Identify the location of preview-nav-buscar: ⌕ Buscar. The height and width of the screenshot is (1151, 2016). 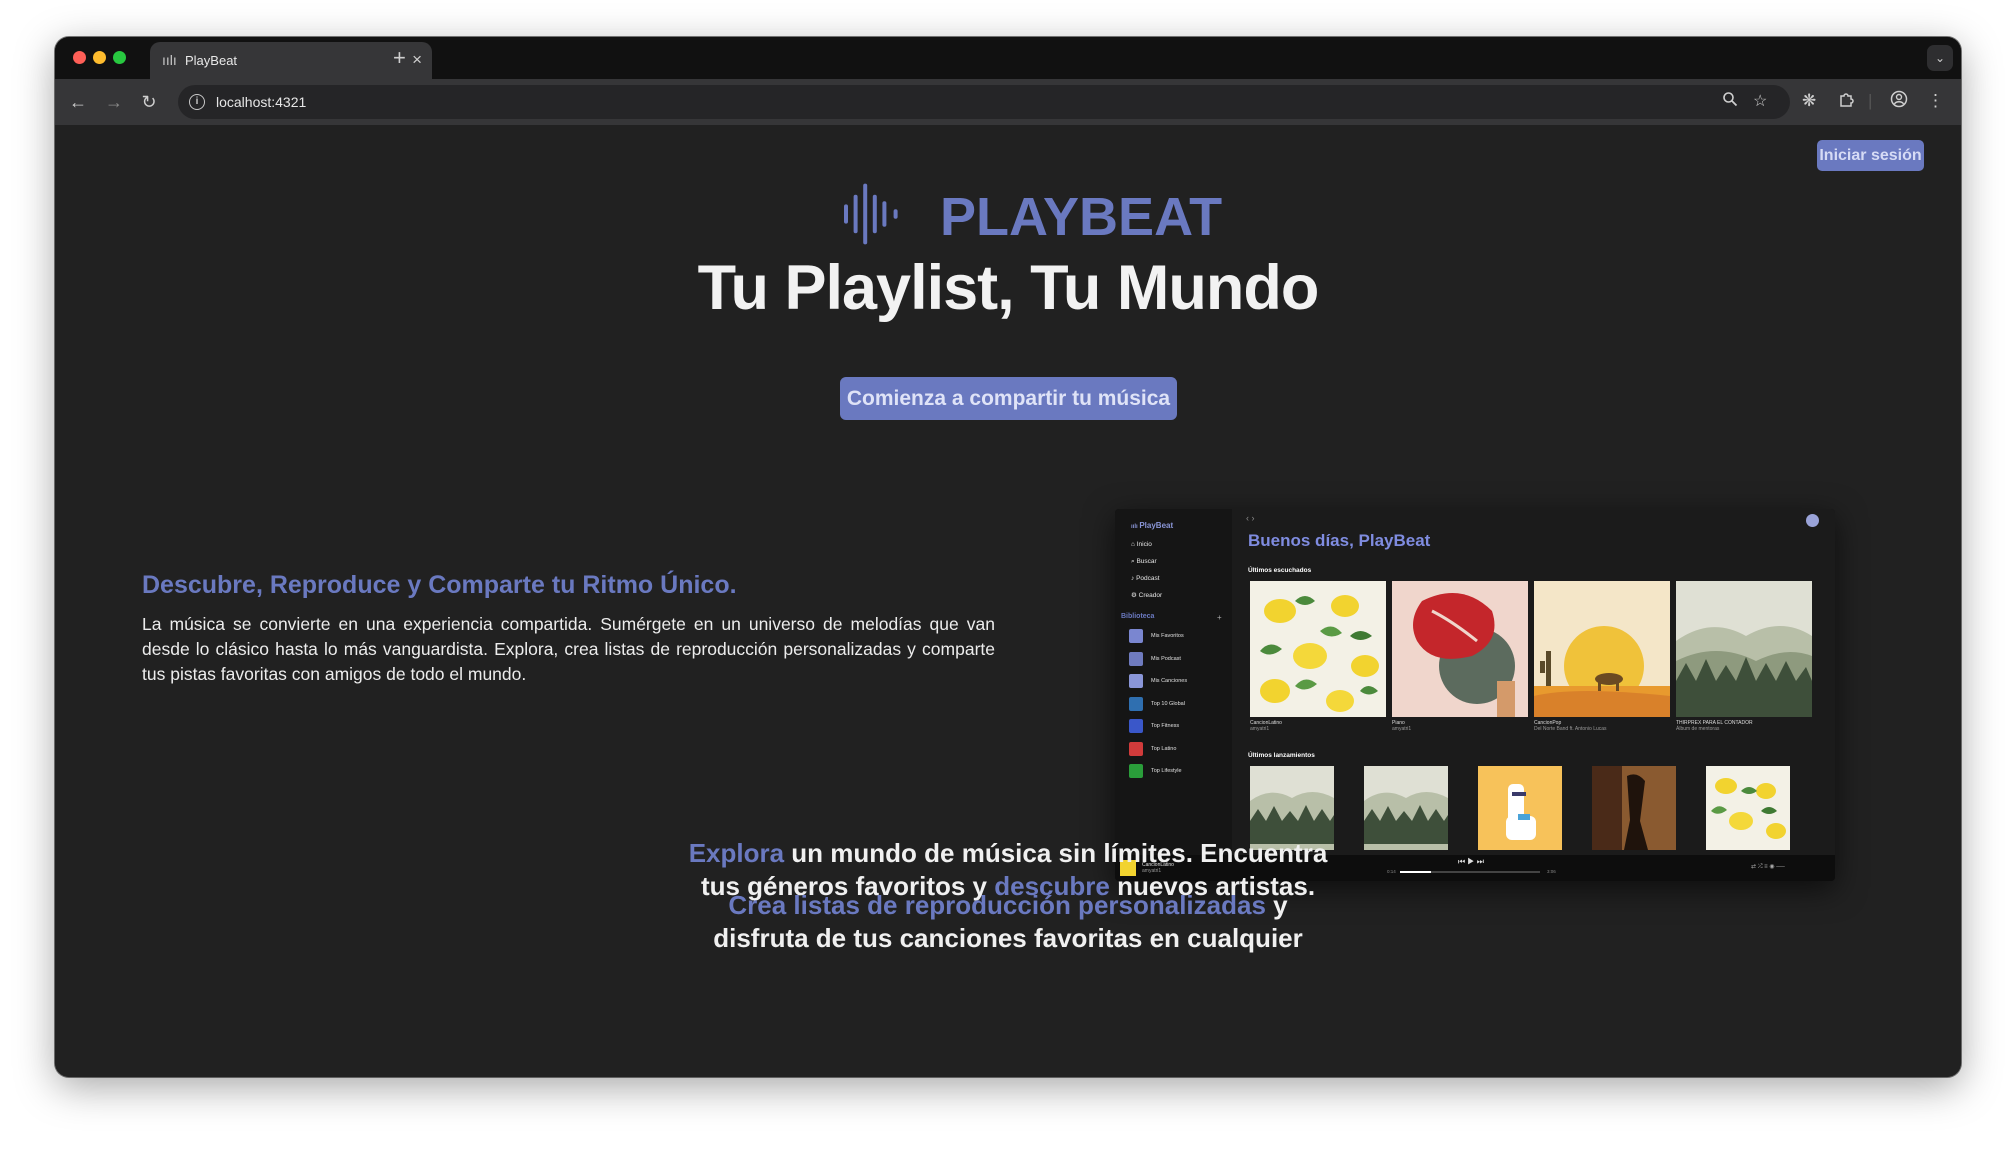
(1144, 561).